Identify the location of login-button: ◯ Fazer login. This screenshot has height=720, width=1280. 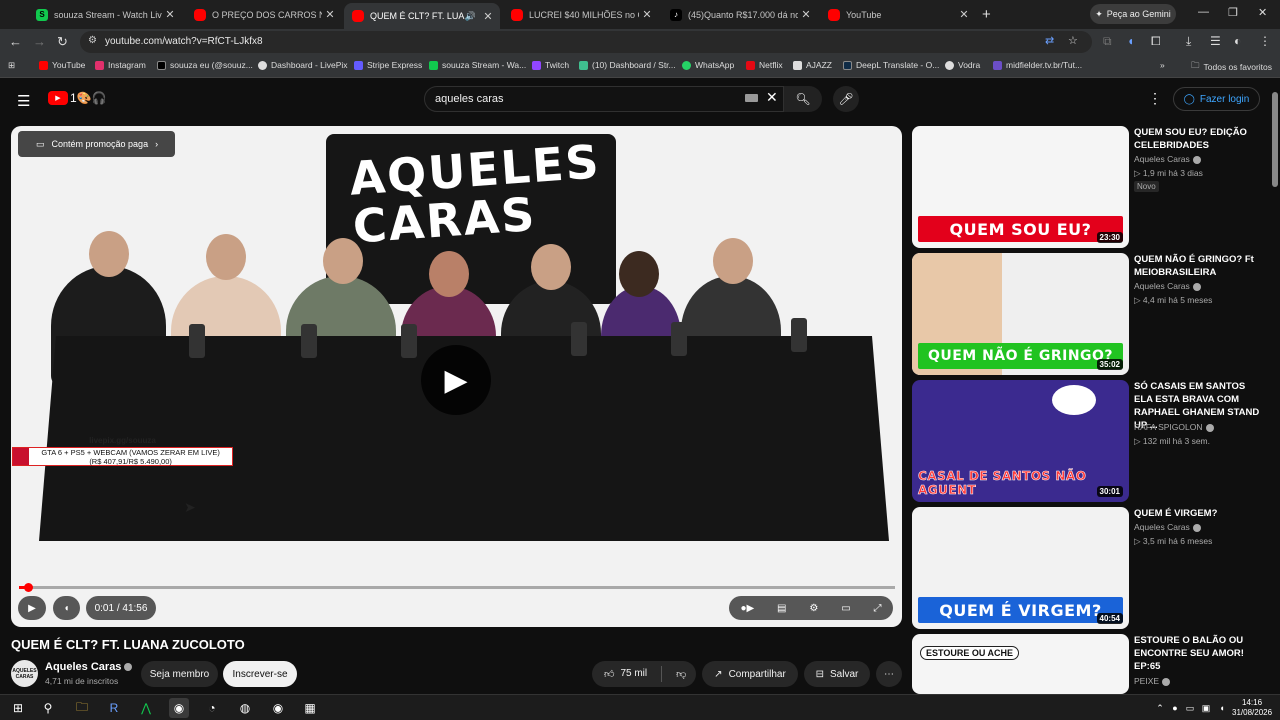
(1216, 99).